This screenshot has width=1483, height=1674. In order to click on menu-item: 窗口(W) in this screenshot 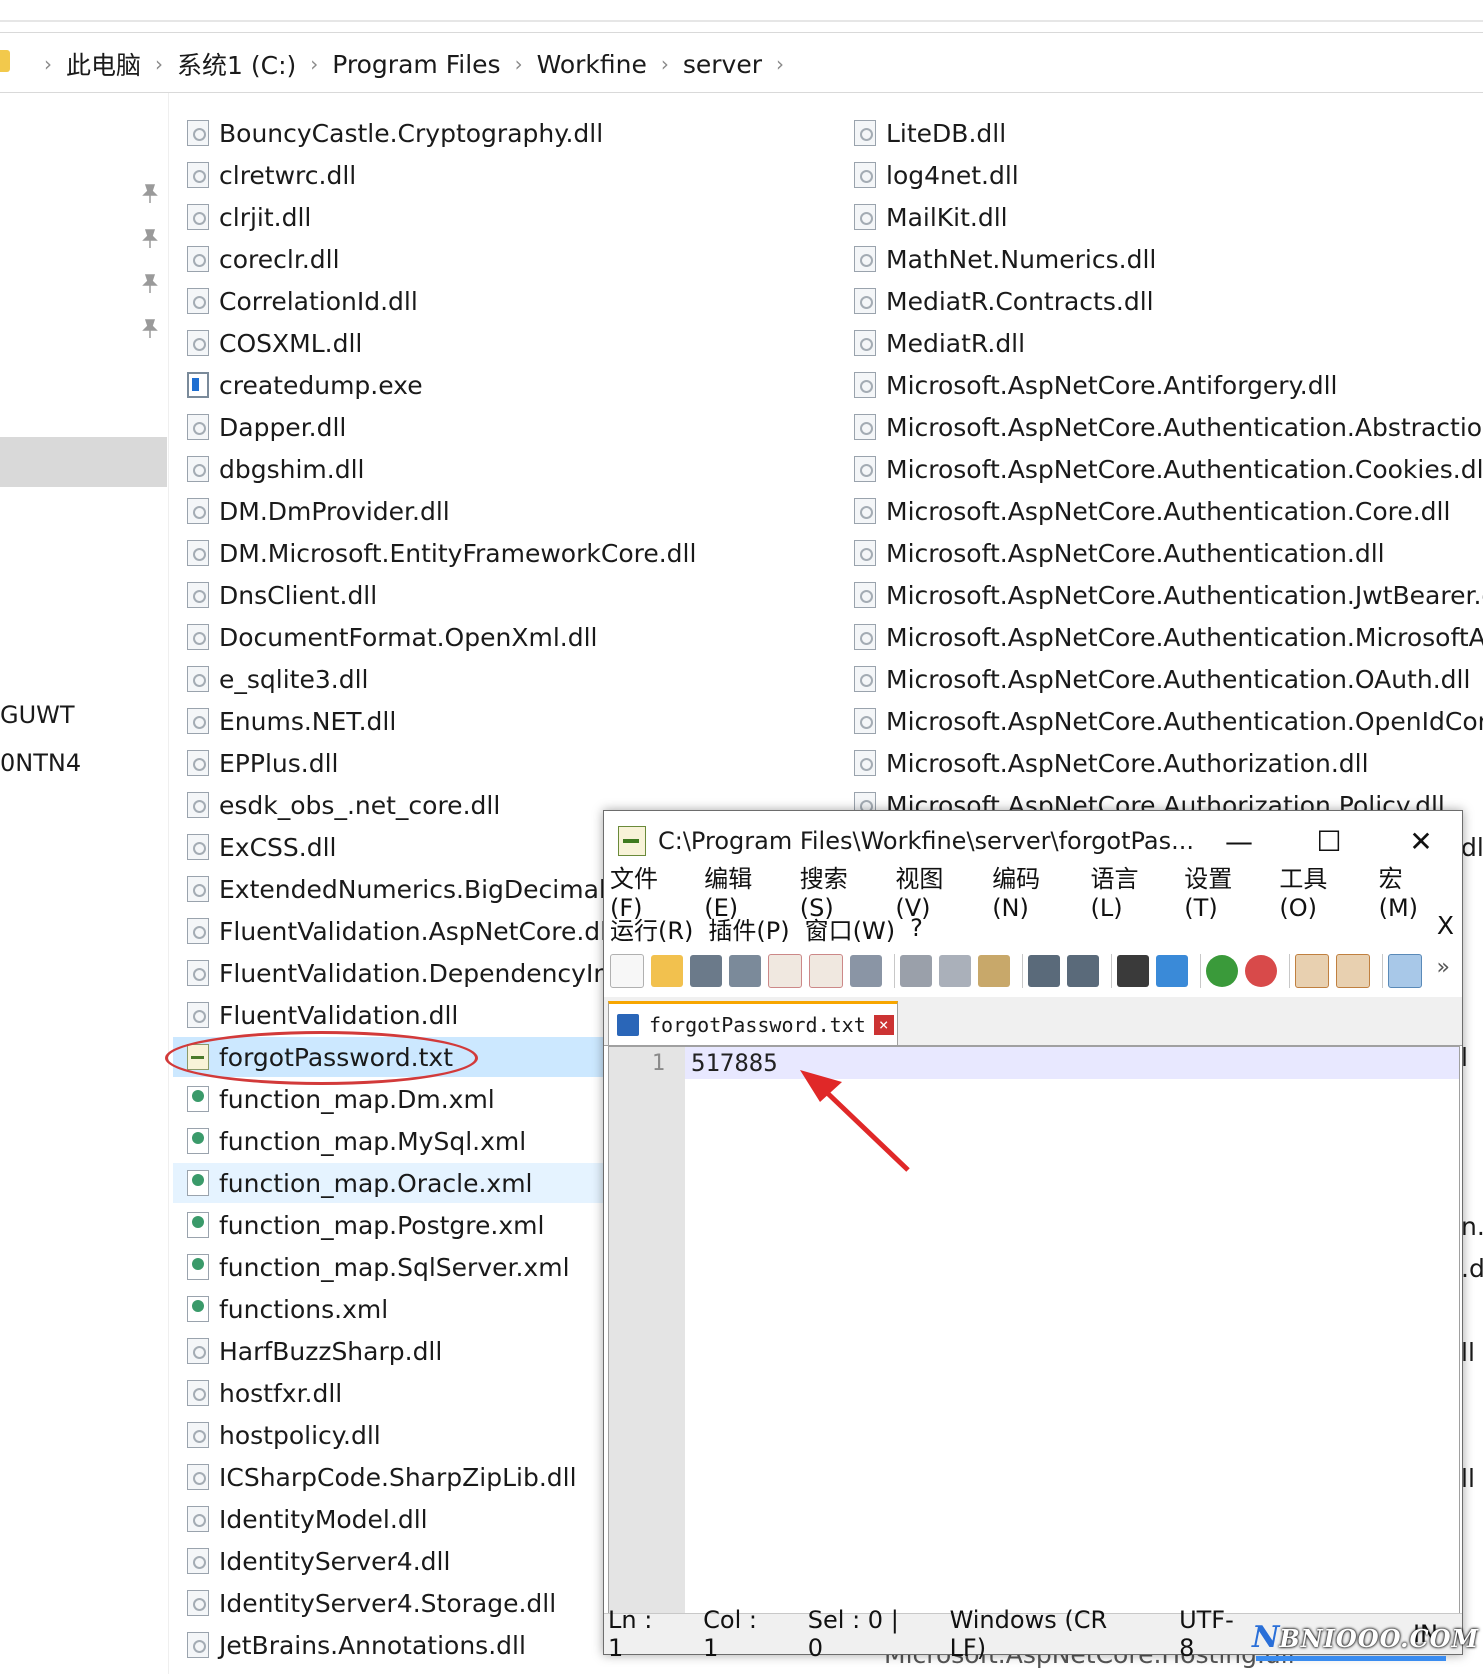, I will do `click(850, 928)`.